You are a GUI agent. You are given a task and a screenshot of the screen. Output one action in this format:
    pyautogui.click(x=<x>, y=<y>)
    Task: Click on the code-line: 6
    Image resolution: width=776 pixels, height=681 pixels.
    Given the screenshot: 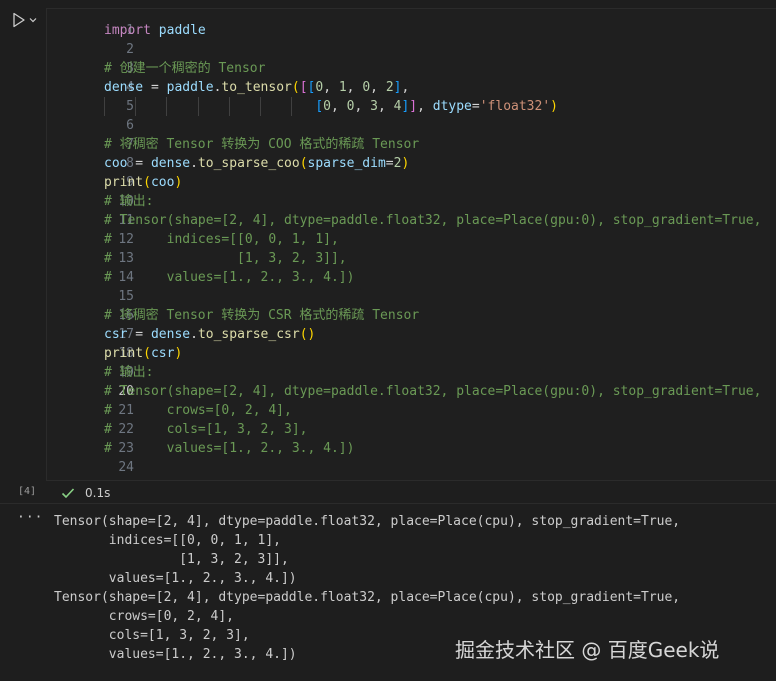 What is the action you would take?
    pyautogui.click(x=411, y=125)
    